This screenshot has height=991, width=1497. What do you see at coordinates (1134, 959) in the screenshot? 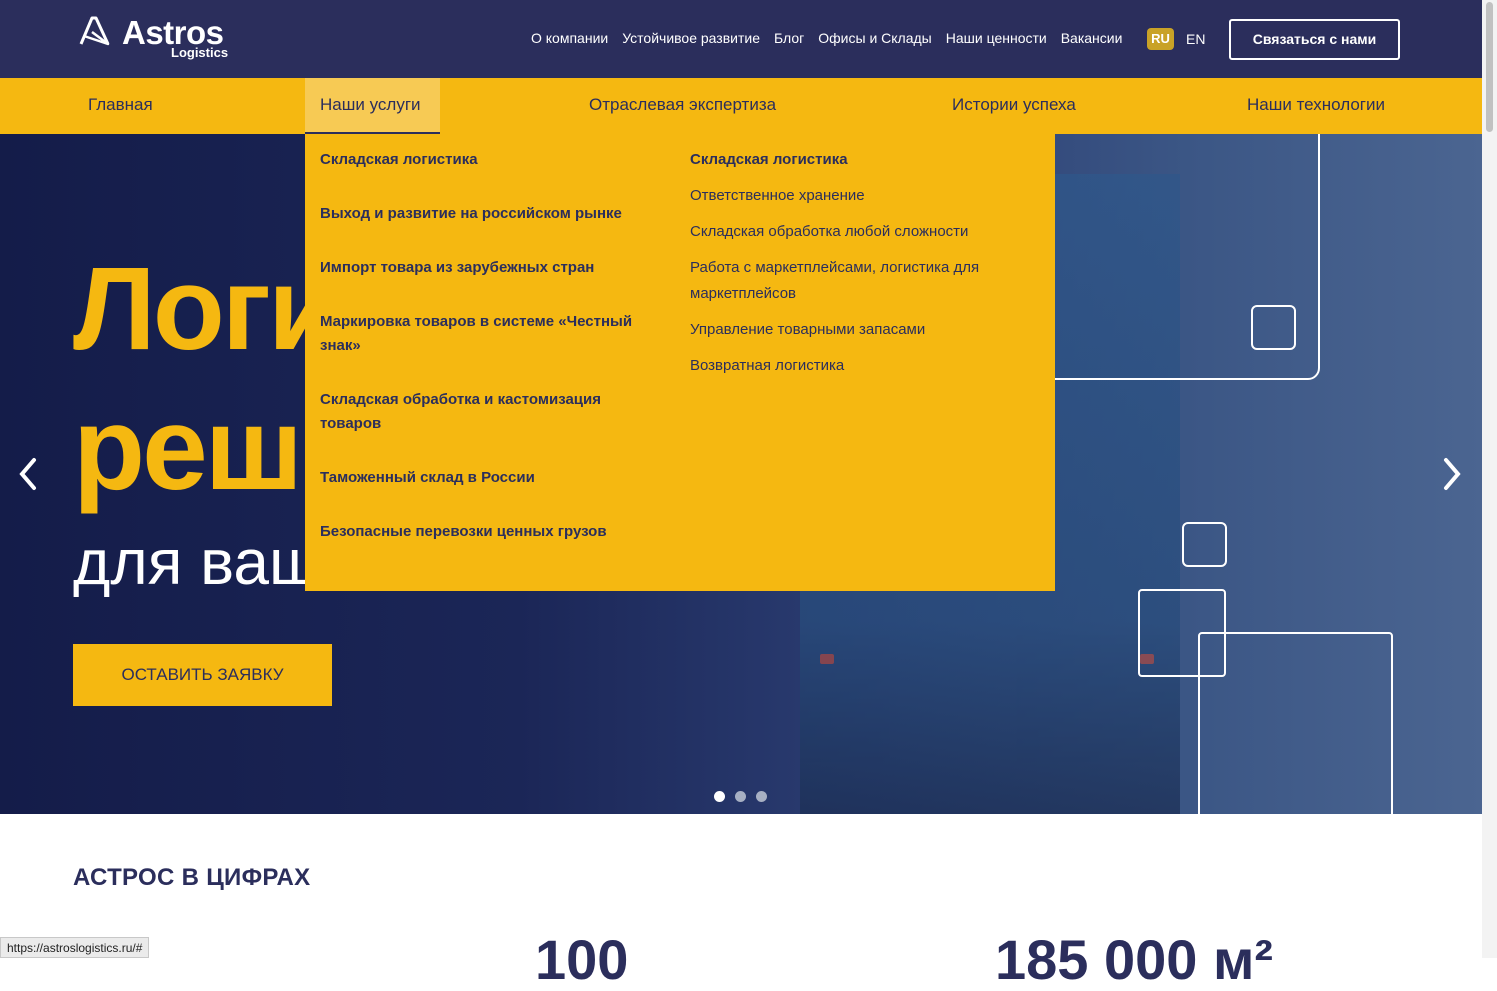
I see `stat-number: 185 000 м²` at bounding box center [1134, 959].